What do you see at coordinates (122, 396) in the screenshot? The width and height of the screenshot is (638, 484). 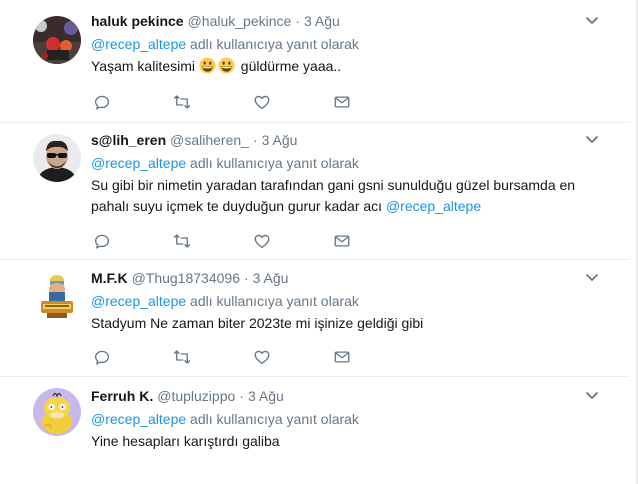 I see `user-name: Ferruh K.` at bounding box center [122, 396].